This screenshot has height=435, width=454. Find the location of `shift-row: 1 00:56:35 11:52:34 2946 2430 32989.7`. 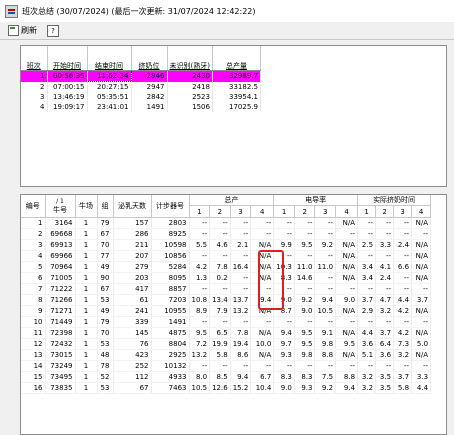

shift-row: 1 00:56:35 11:52:34 2946 2430 32989.7 is located at coordinates (141, 76).